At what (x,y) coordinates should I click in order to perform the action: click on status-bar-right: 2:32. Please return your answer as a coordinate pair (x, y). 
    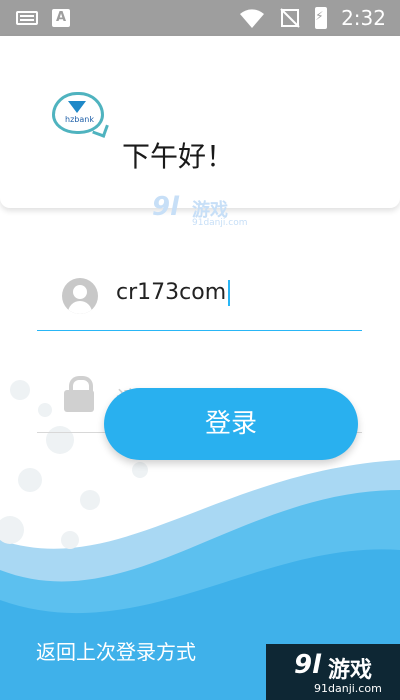
    Looking at the image, I should click on (312, 18).